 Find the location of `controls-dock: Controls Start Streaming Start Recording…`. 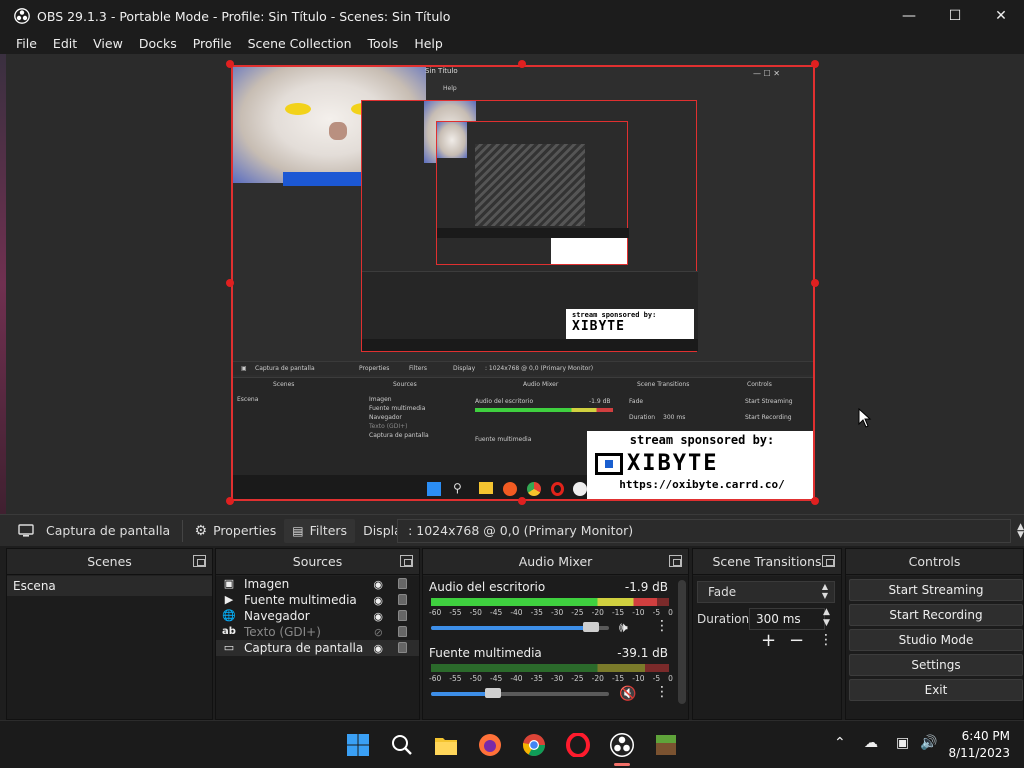

controls-dock: Controls Start Streaming Start Recording… is located at coordinates (934, 634).